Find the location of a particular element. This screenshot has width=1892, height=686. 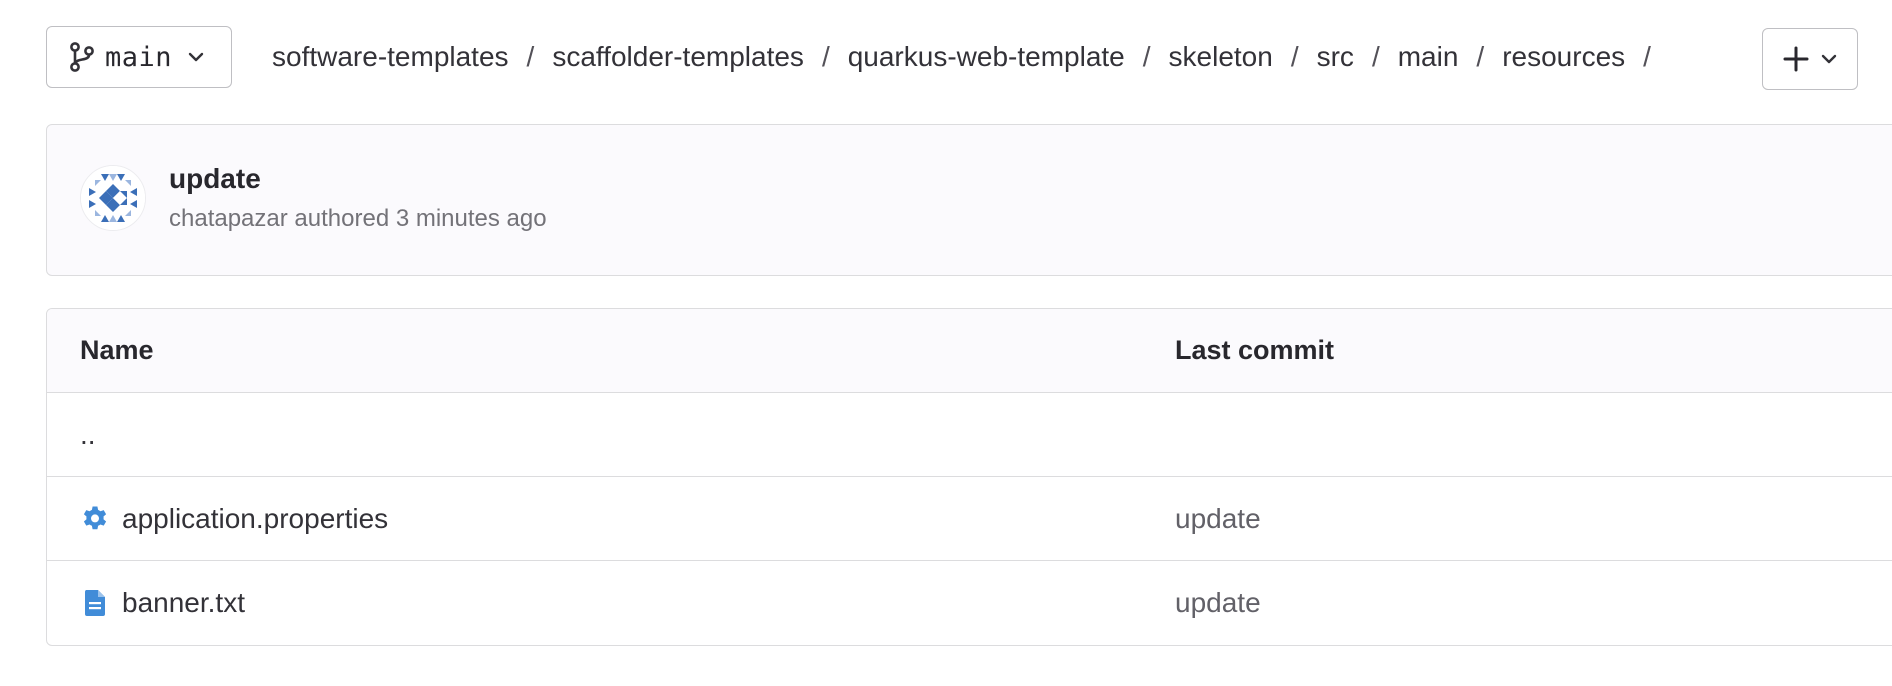

settings-file-icon is located at coordinates (95, 519).